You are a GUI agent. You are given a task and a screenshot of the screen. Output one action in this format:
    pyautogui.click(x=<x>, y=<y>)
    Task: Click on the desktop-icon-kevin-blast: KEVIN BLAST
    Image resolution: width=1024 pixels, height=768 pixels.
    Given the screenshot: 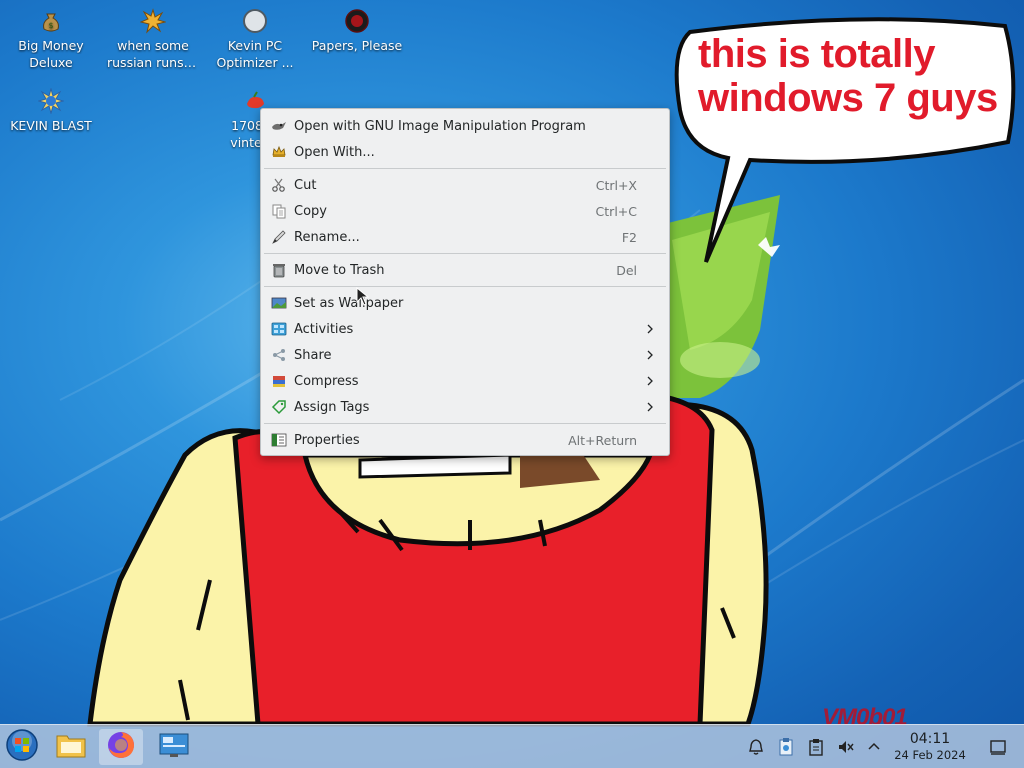 What is the action you would take?
    pyautogui.click(x=51, y=110)
    